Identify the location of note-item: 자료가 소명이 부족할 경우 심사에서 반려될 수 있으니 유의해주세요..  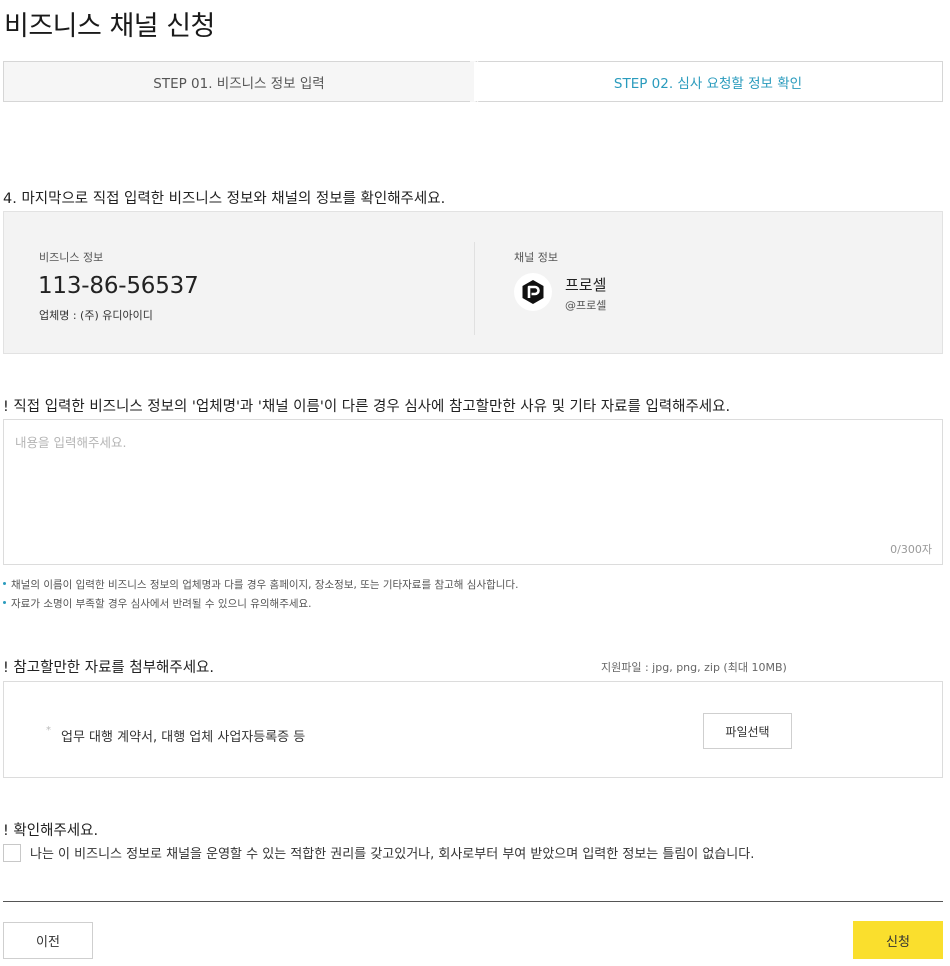
(260, 606).